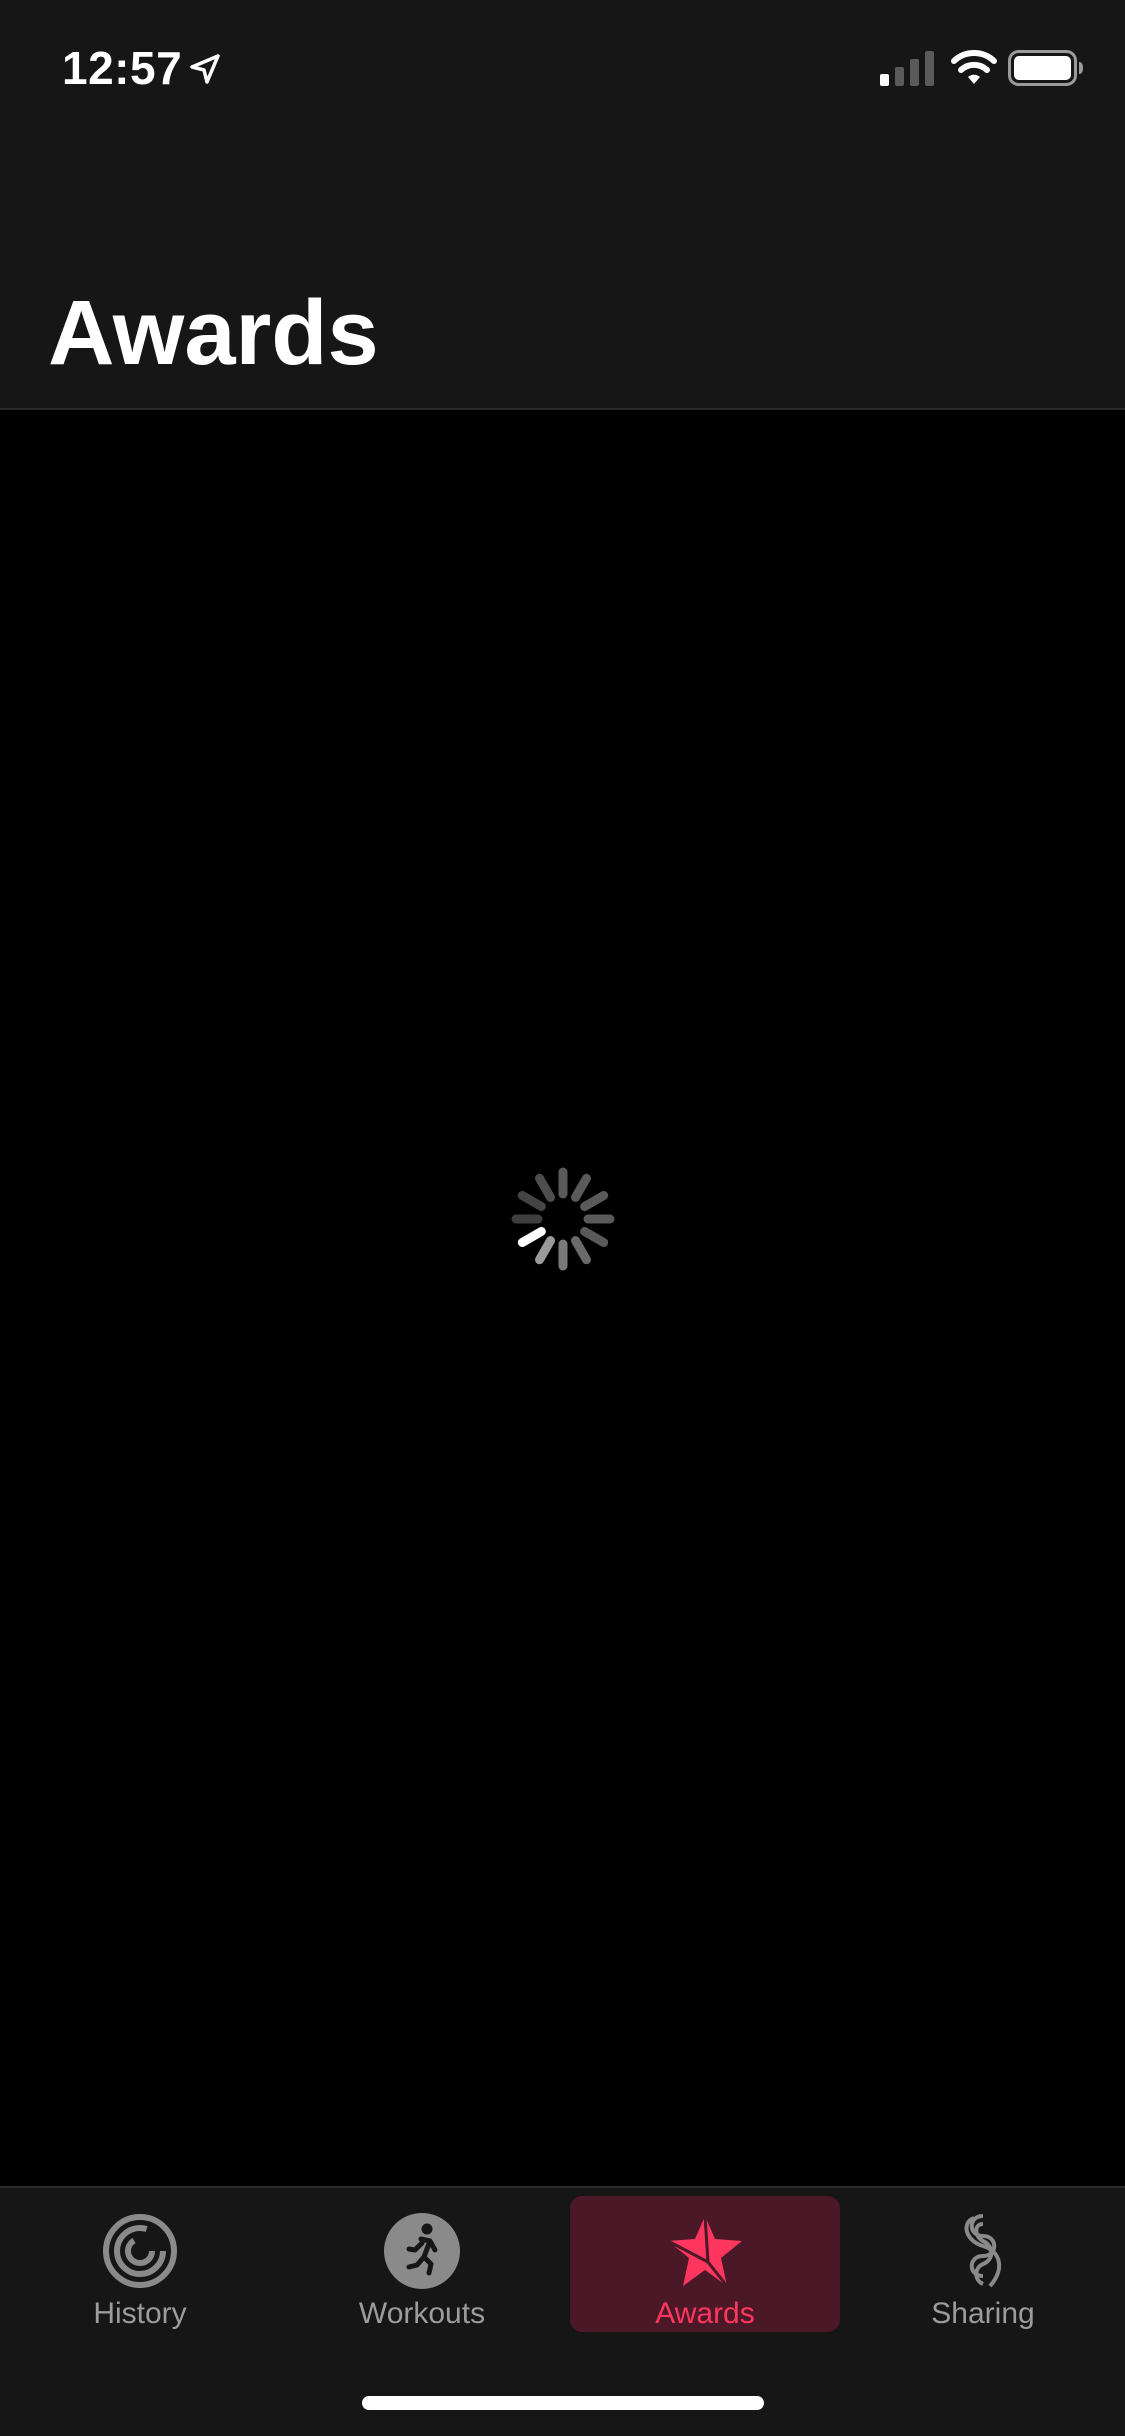  Describe the element at coordinates (122, 68) in the screenshot. I see `status-time: 12:57` at that location.